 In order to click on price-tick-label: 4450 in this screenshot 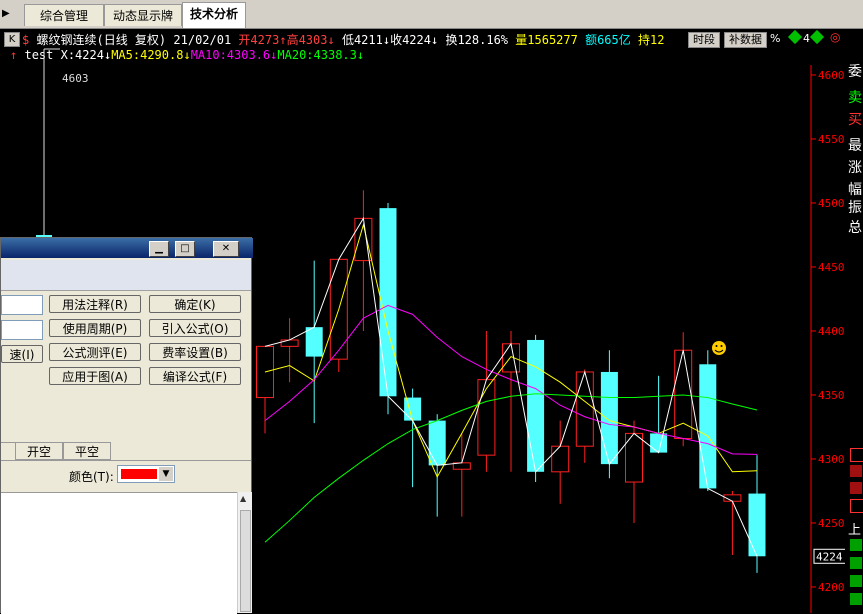, I will do `click(831, 267)`.